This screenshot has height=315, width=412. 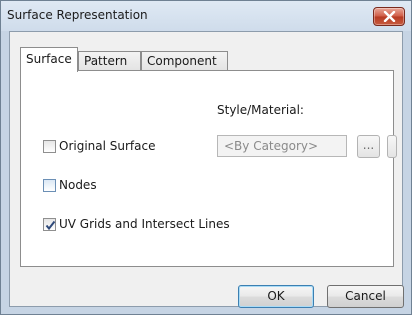 I want to click on nodes-label: Nodes, so click(x=78, y=185).